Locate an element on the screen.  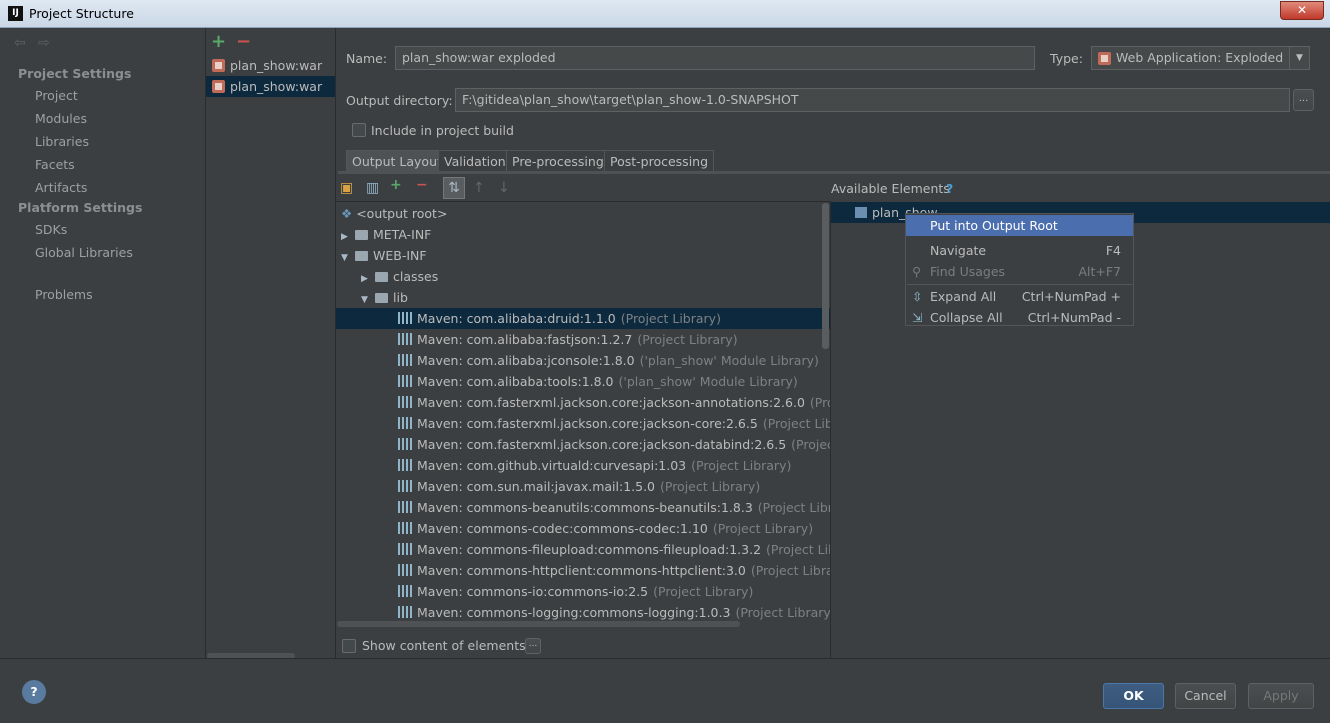
tab-validation: Validation is located at coordinates (475, 161).